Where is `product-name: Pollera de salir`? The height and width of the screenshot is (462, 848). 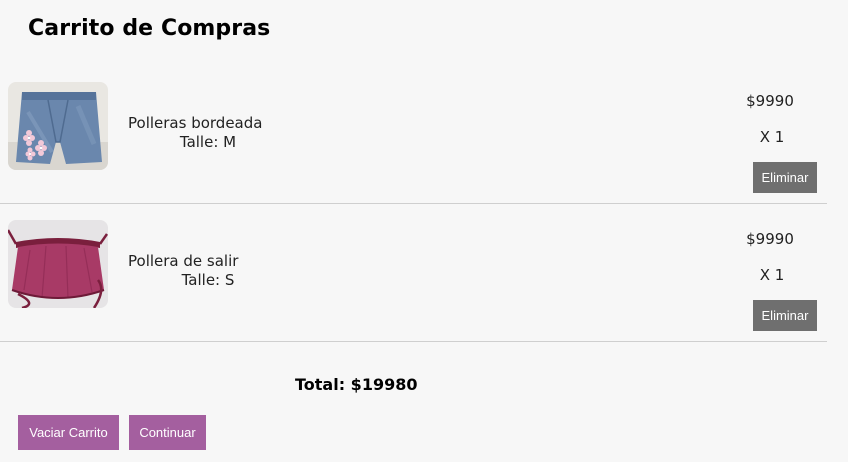
product-name: Pollera de salir is located at coordinates (183, 261).